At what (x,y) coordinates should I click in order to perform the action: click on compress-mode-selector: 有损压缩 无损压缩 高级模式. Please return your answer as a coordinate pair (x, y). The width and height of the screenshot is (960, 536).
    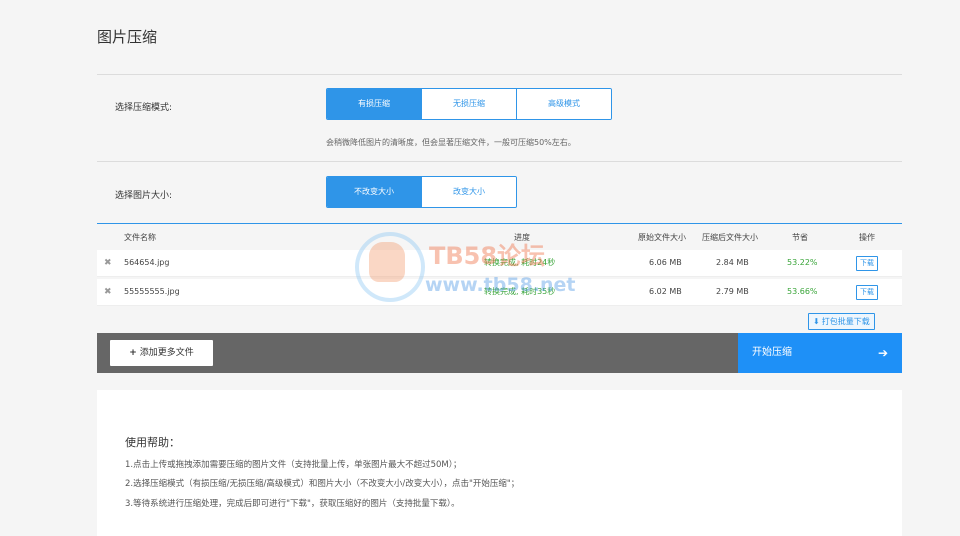
    Looking at the image, I should click on (469, 104).